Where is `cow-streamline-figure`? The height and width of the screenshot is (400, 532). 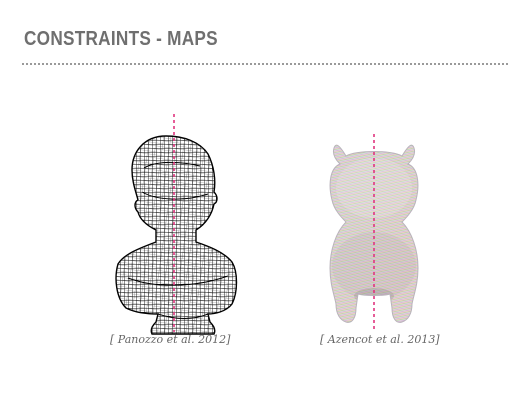 cow-streamline-figure is located at coordinates (374, 238).